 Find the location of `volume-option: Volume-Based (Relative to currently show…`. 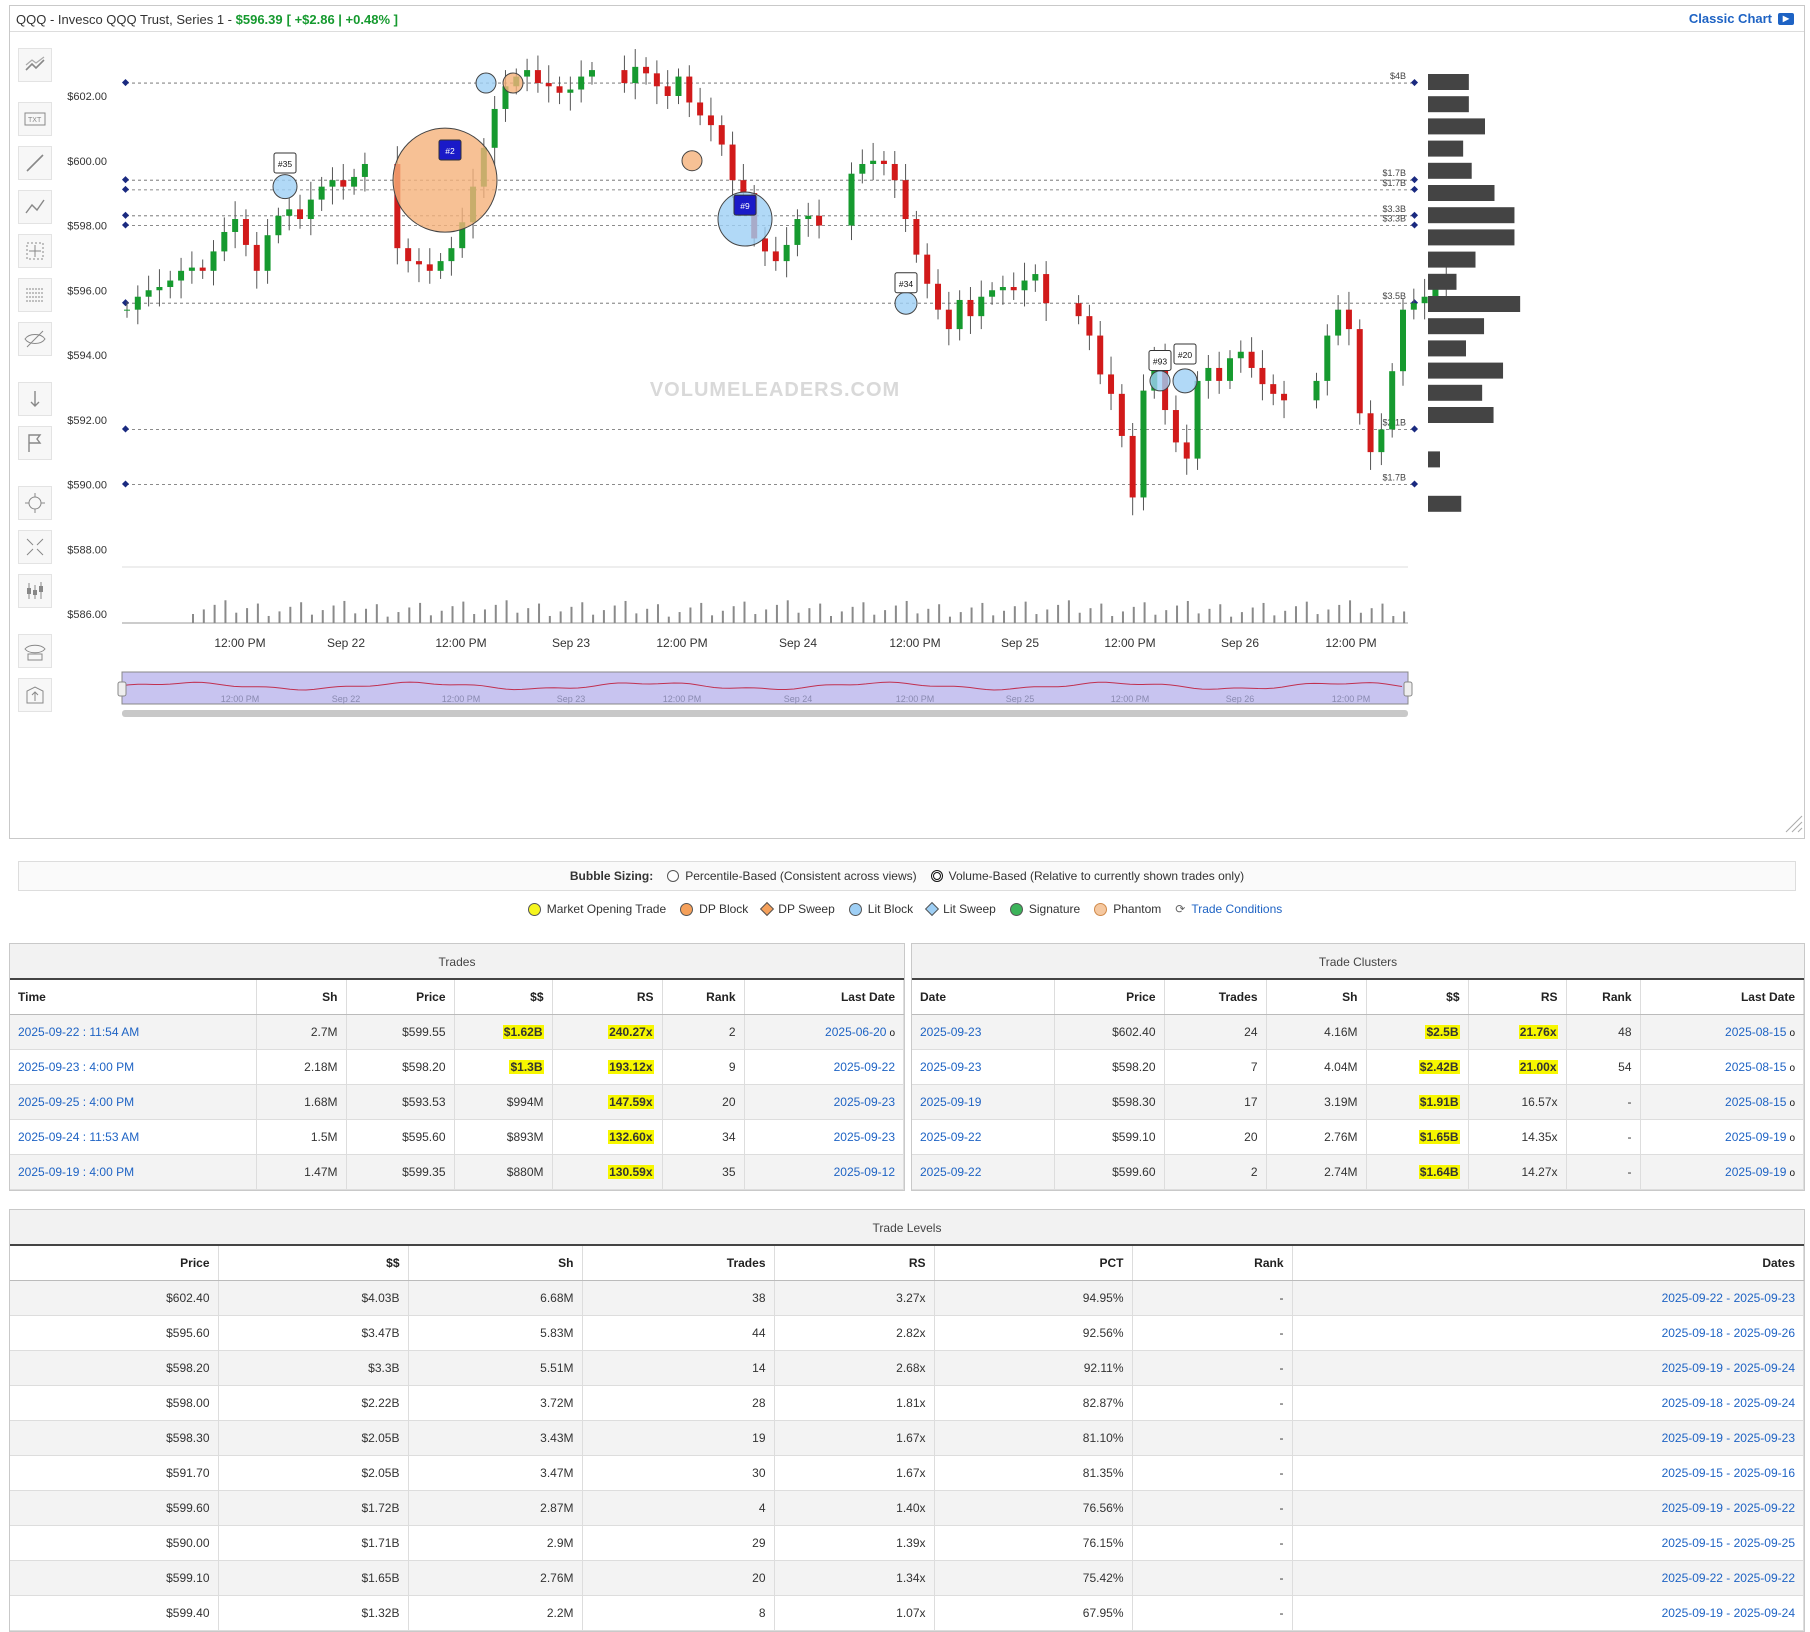

volume-option: Volume-Based (Relative to currently show… is located at coordinates (1087, 876).